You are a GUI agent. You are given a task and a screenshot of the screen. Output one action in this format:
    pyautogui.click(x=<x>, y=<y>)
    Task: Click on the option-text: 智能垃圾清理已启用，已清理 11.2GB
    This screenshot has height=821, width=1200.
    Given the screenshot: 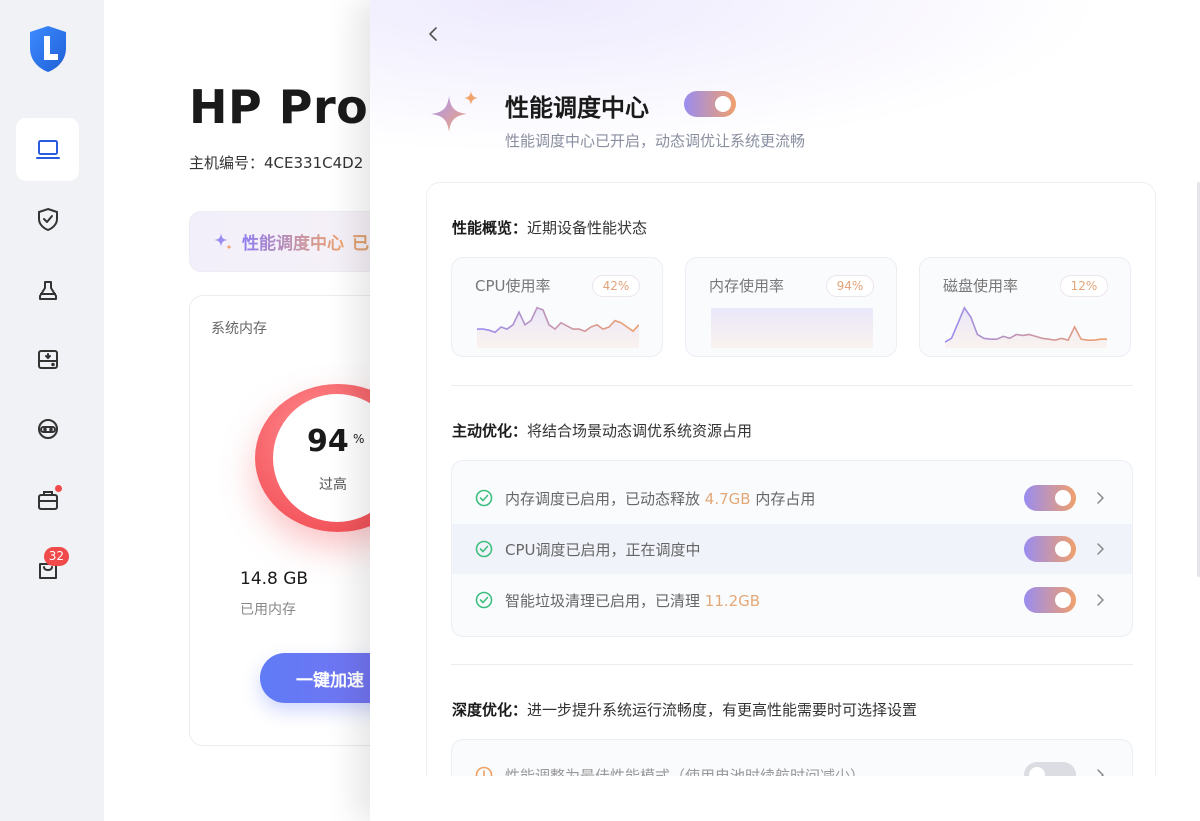 What is the action you would take?
    pyautogui.click(x=632, y=600)
    